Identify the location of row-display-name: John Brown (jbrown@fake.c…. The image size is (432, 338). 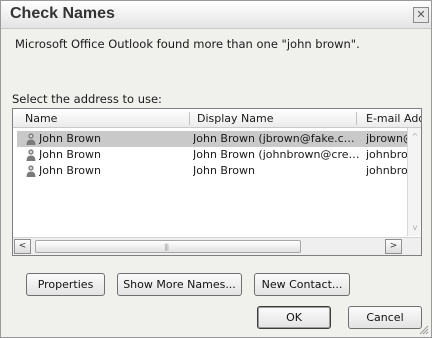
(274, 138).